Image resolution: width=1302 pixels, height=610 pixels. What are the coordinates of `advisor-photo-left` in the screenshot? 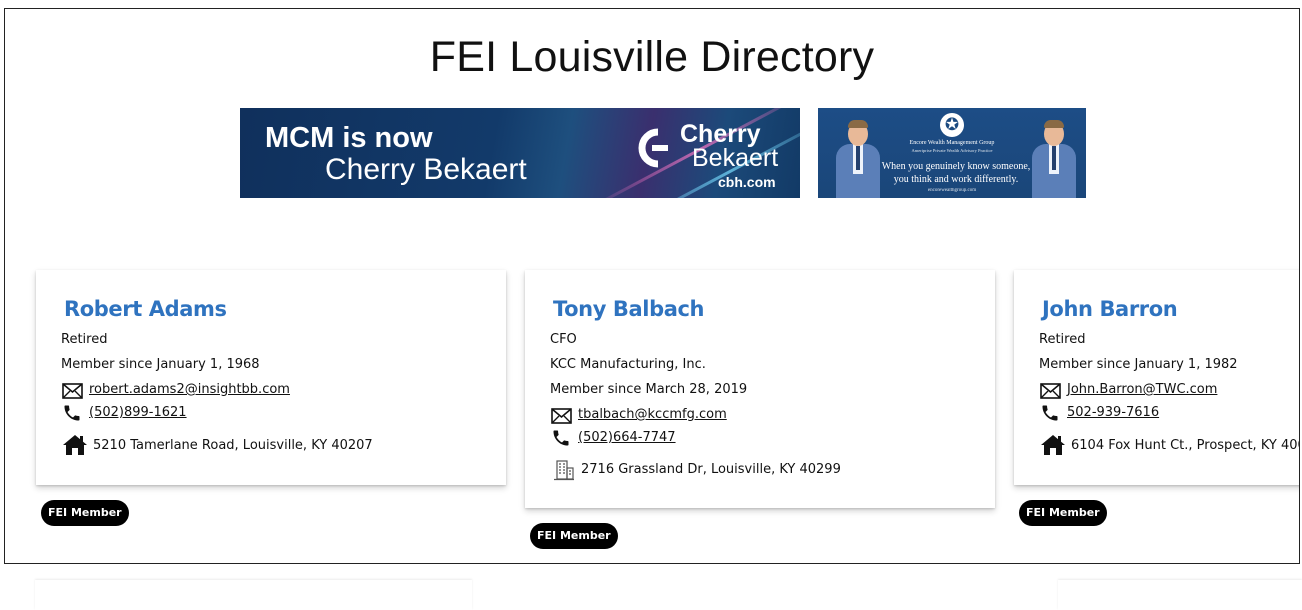 It's located at (858, 159).